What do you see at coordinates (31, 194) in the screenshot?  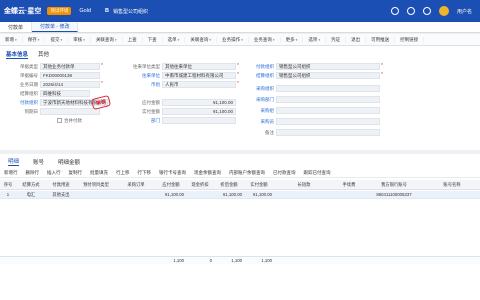 I see `table-cell: 电汇` at bounding box center [31, 194].